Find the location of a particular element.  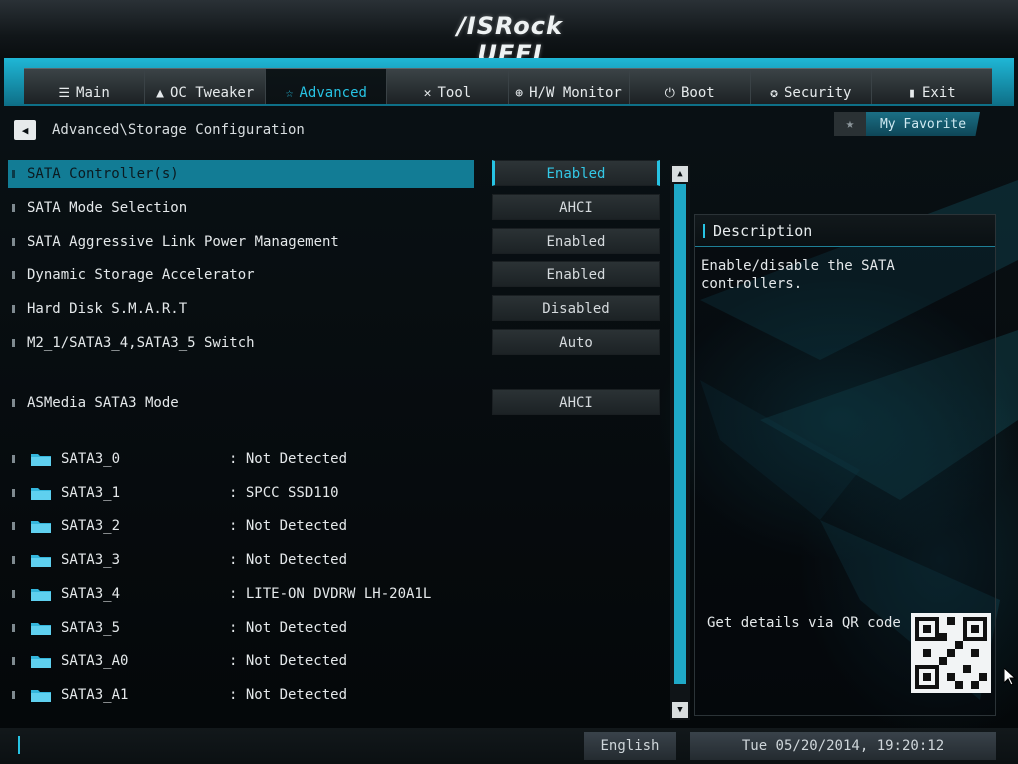

setting-row-storage-accelerator: Dynamic Storage Accelerator is located at coordinates (241, 275).